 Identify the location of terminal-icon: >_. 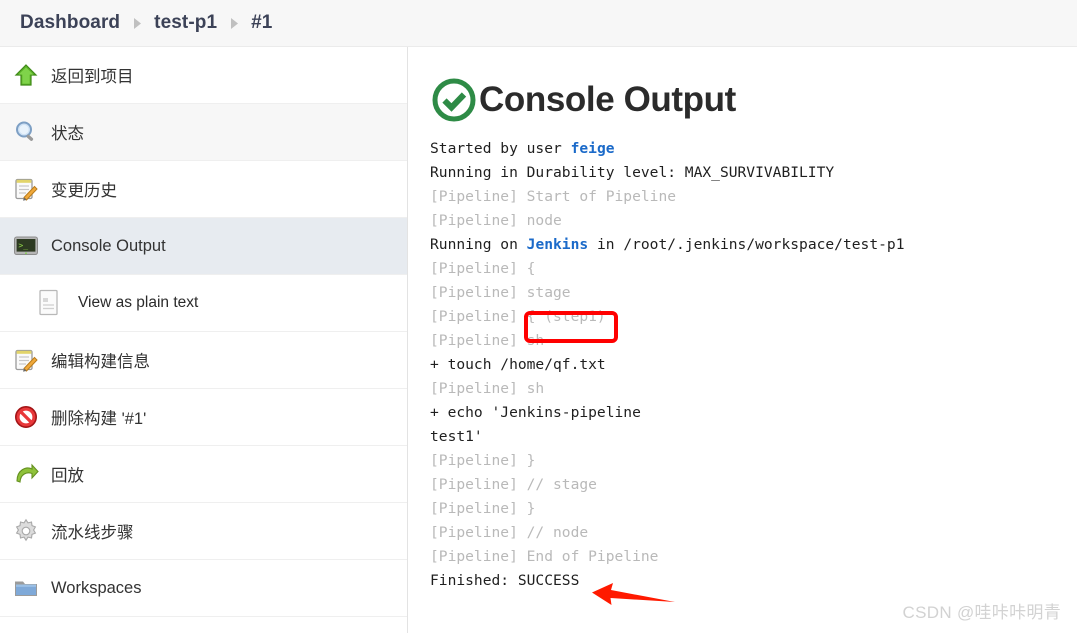
(26, 246).